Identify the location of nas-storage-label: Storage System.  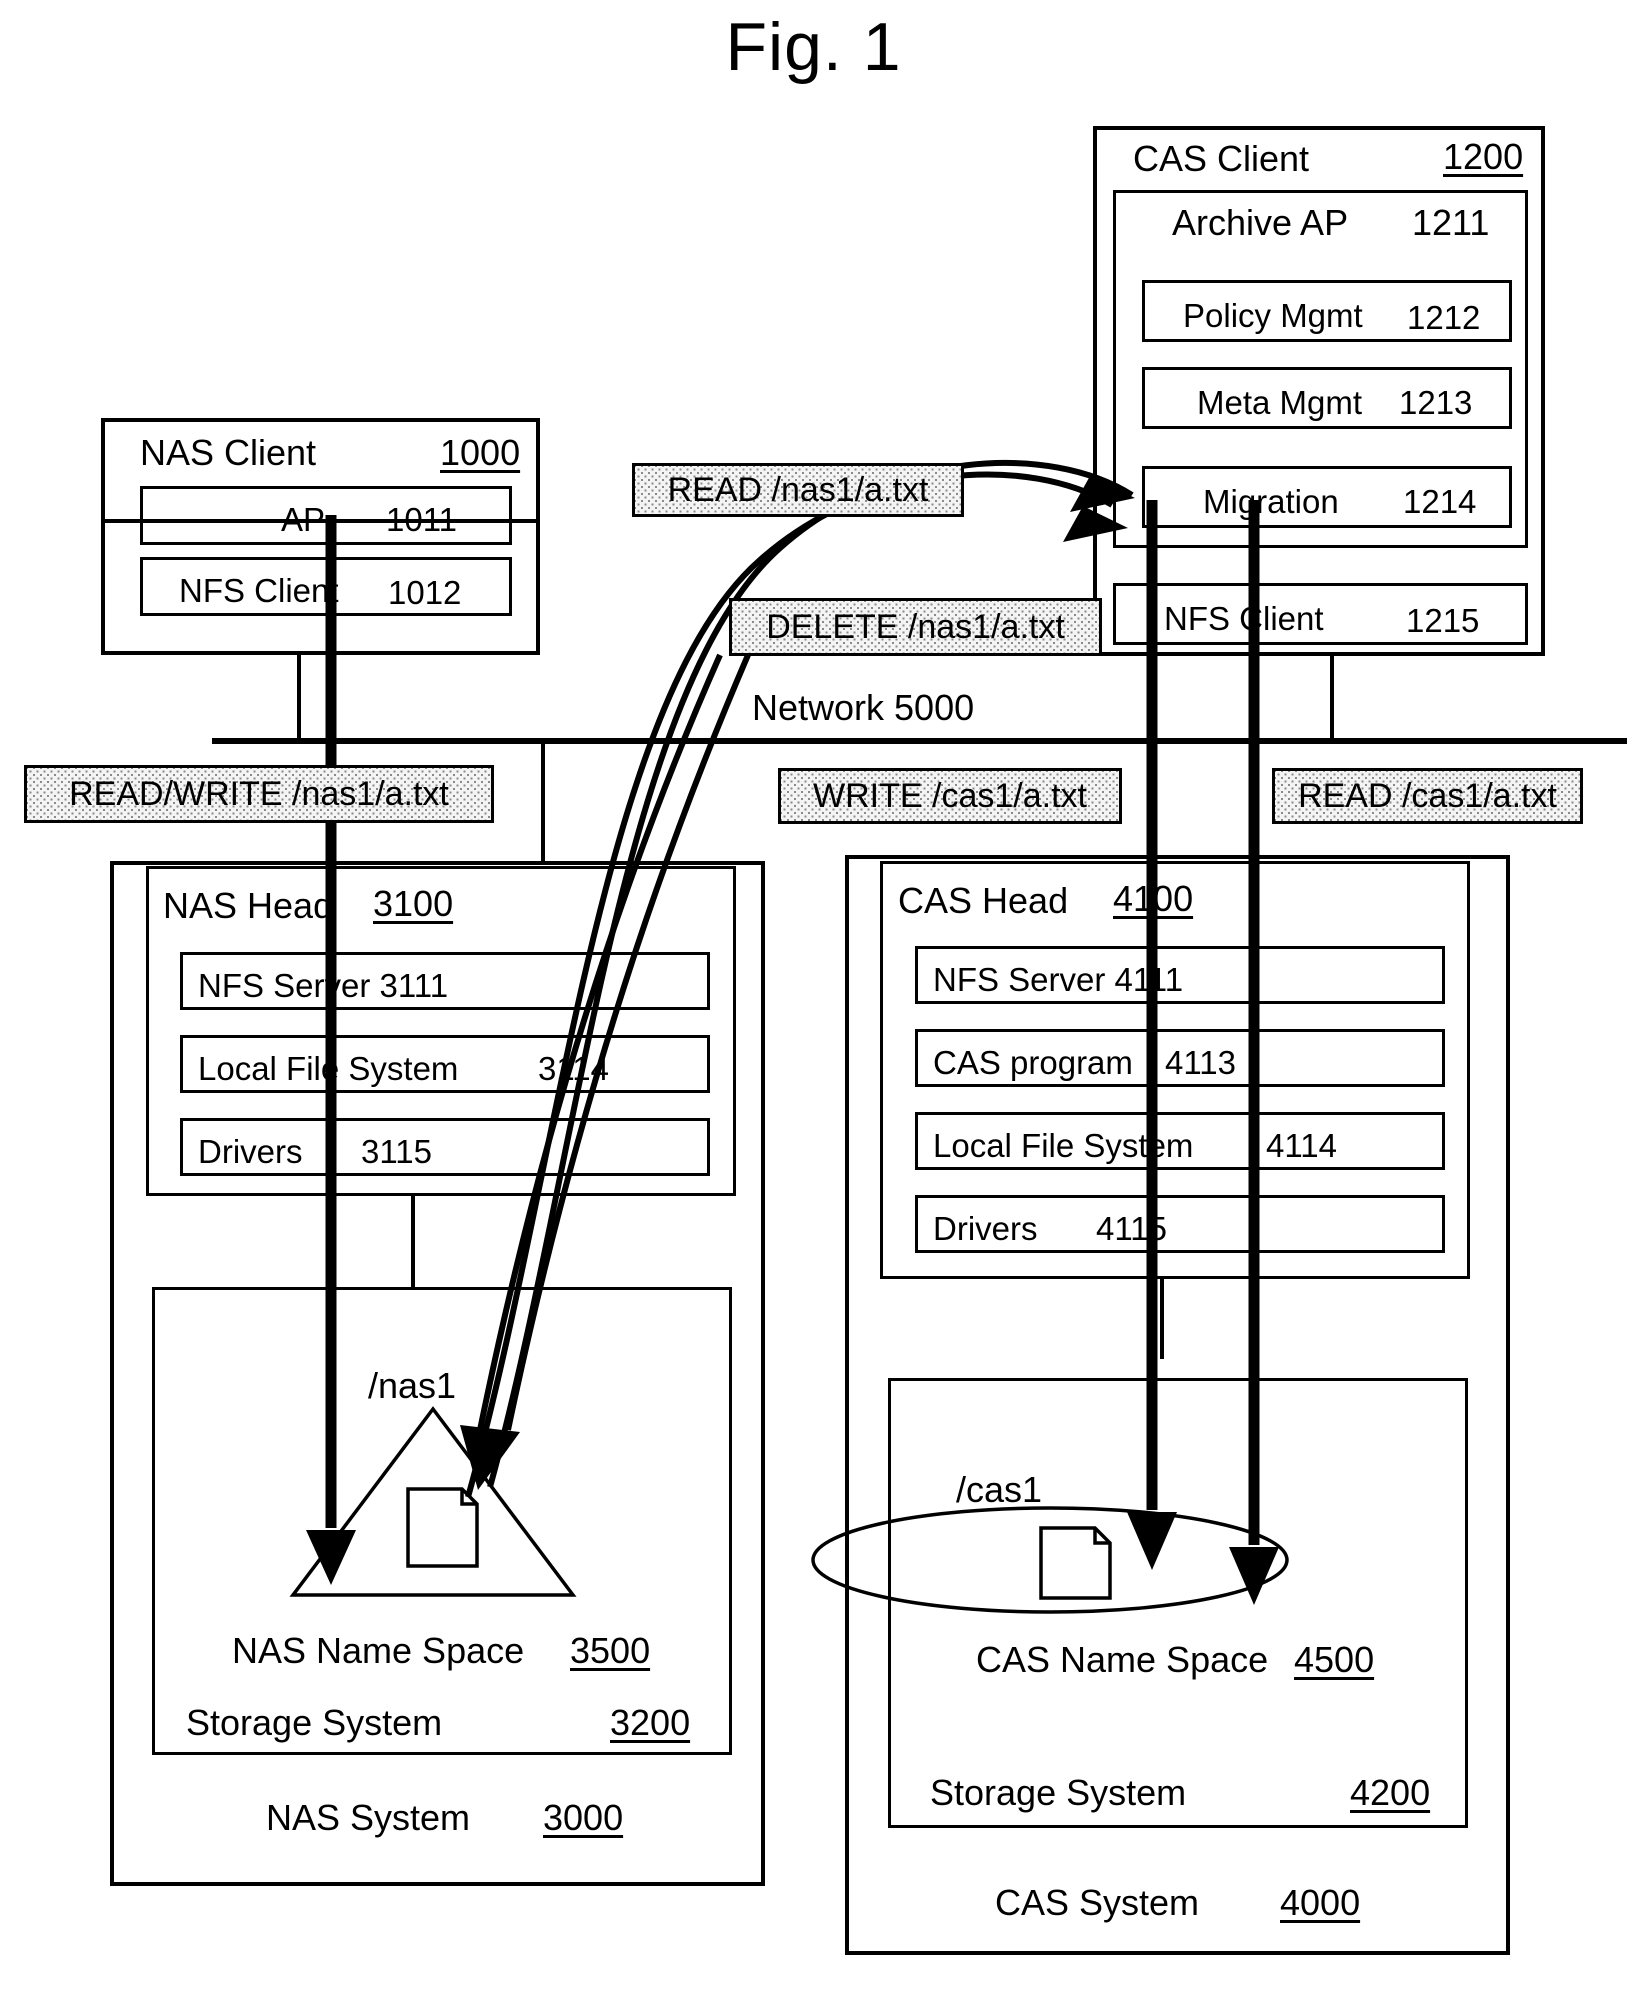
(314, 1722).